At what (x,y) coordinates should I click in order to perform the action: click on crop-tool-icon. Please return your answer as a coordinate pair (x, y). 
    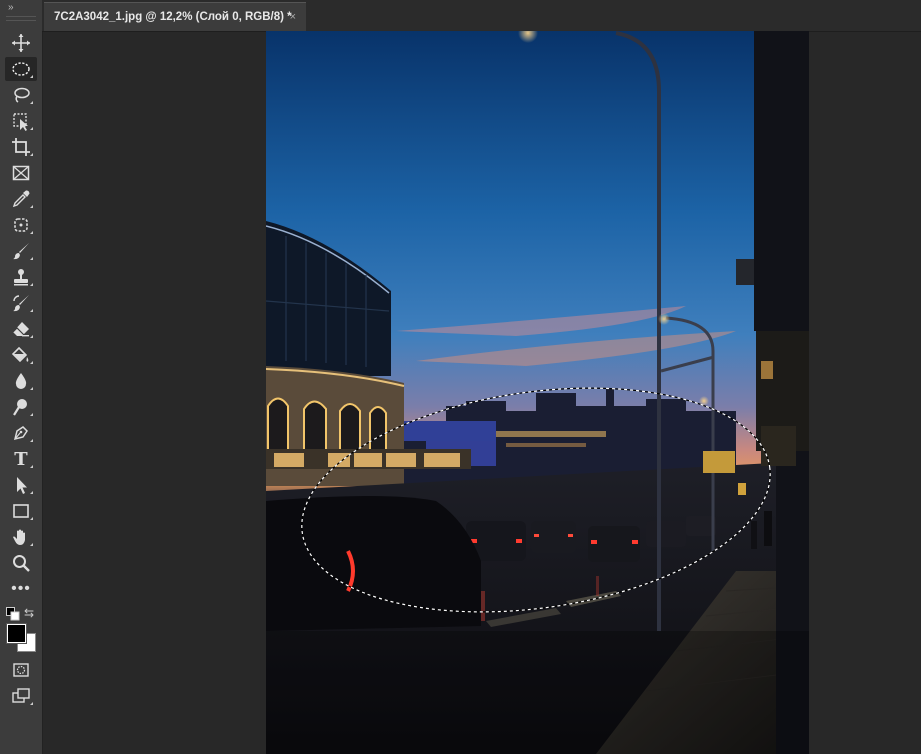
    Looking at the image, I should click on (21, 147).